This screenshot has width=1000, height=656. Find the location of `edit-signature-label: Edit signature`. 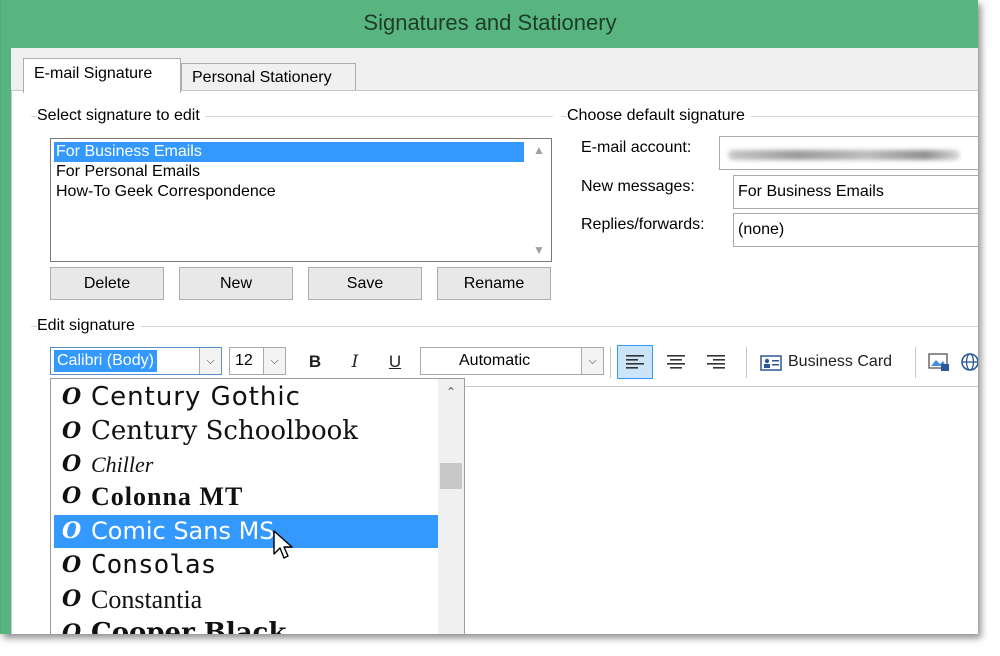

edit-signature-label: Edit signature is located at coordinates (89, 326).